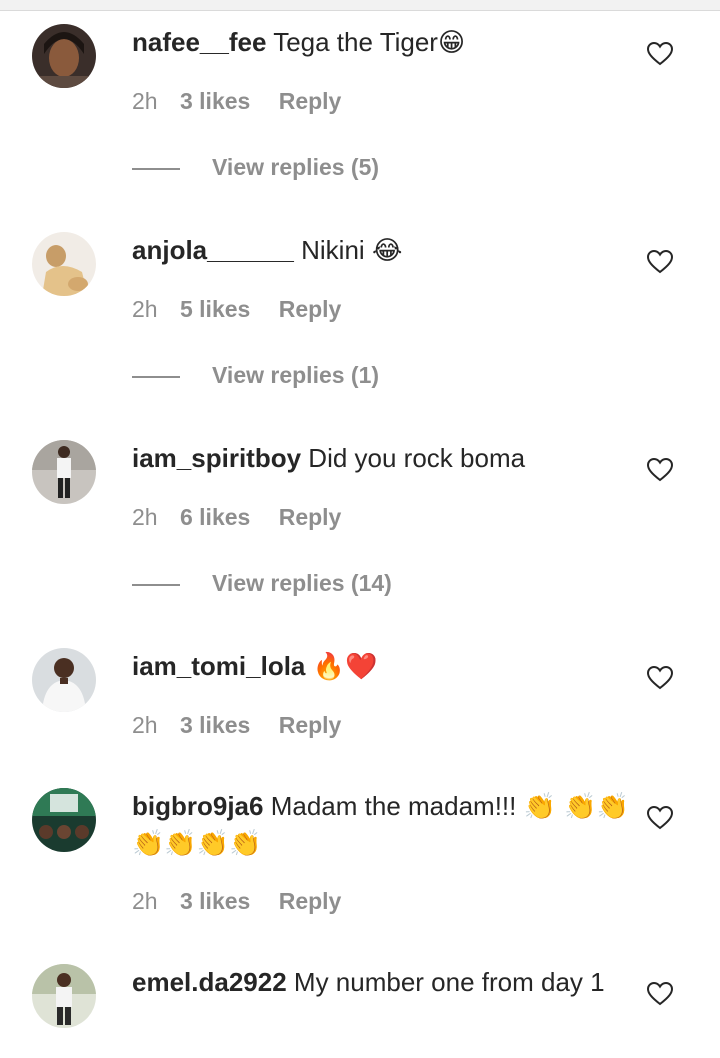  Describe the element at coordinates (387, 251) in the screenshot. I see `emoji-laugh: 😂` at that location.